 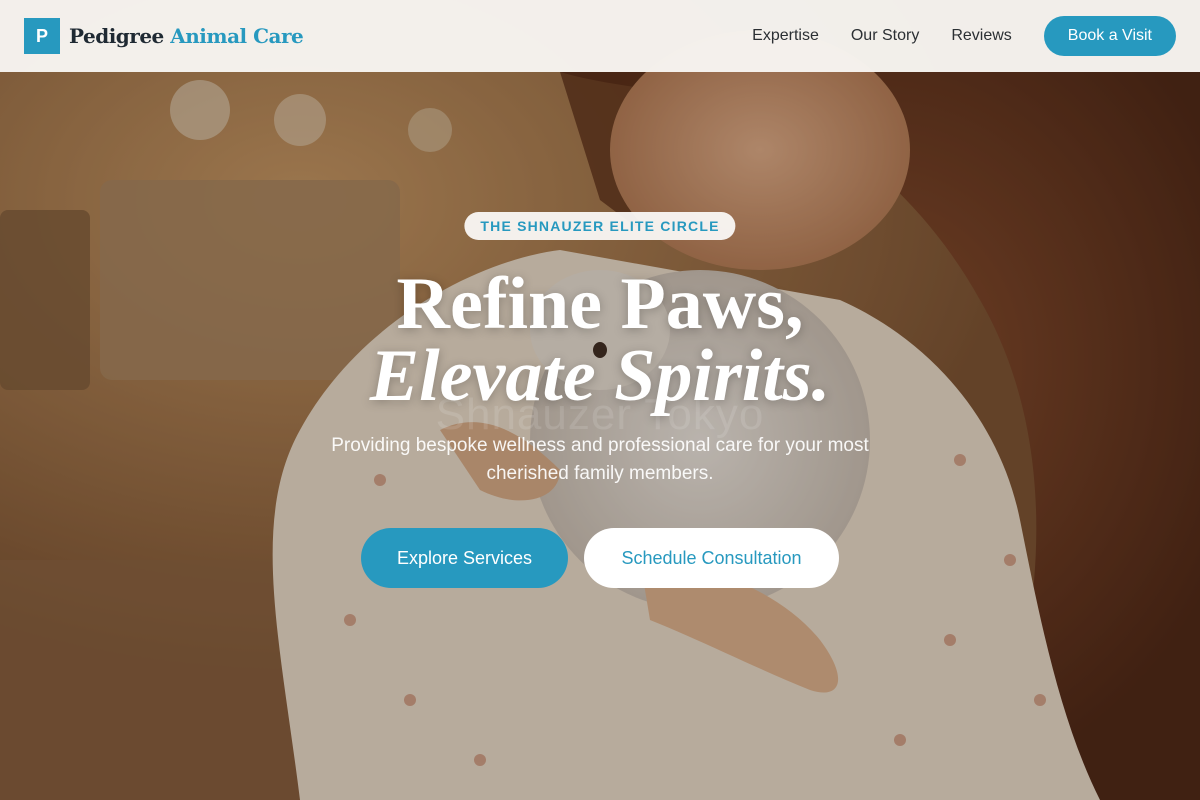 I want to click on hero-title-line2: Elevate Spirits., so click(x=600, y=376).